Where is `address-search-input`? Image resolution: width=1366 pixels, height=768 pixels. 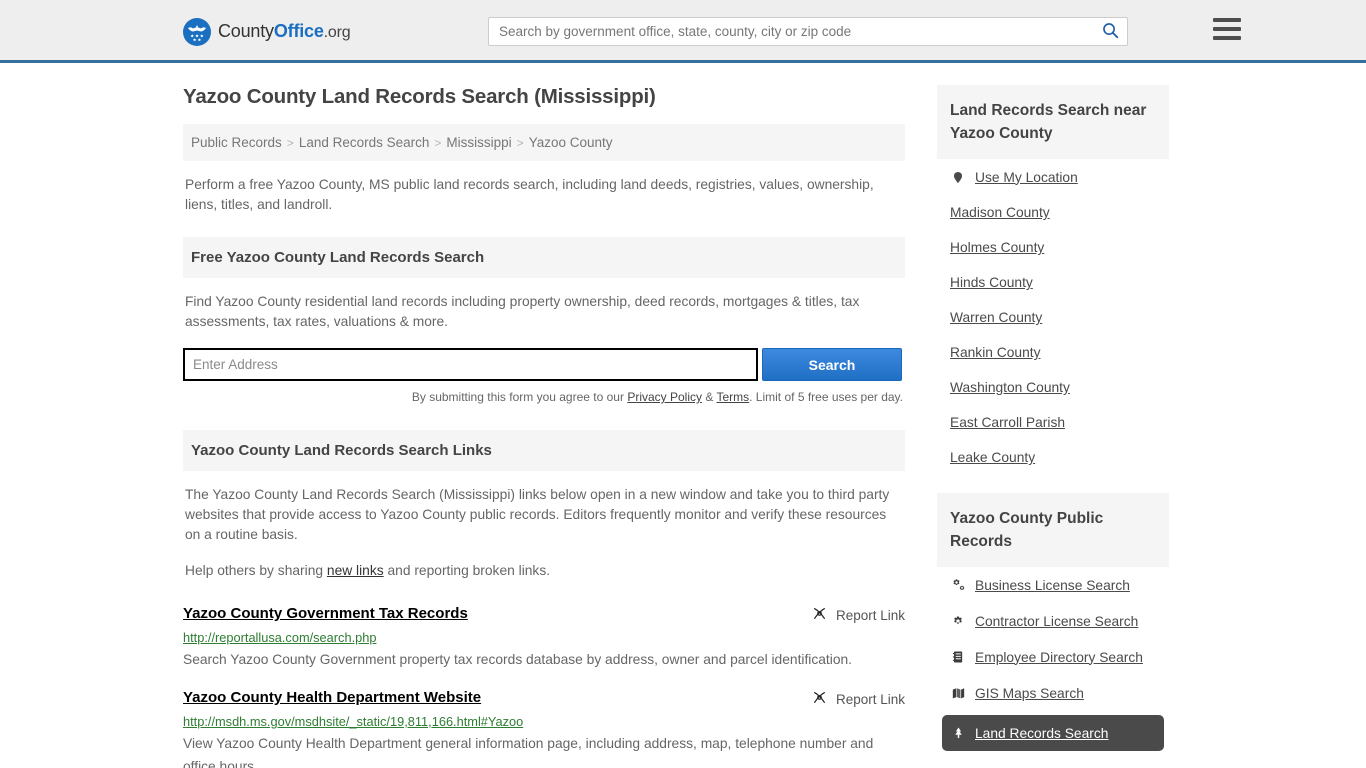 address-search-input is located at coordinates (470, 364).